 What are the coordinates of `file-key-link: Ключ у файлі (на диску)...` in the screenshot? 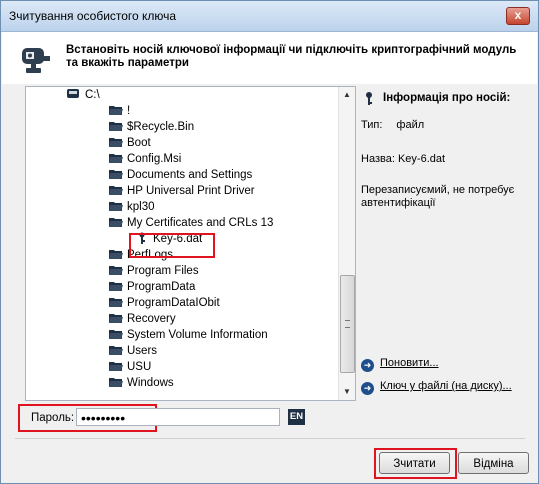 It's located at (446, 386).